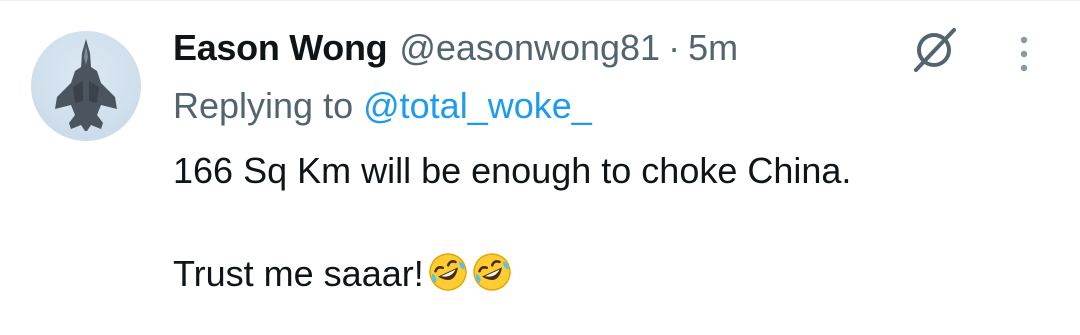 This screenshot has height=335, width=1080. I want to click on timestamp: 5m, so click(713, 48).